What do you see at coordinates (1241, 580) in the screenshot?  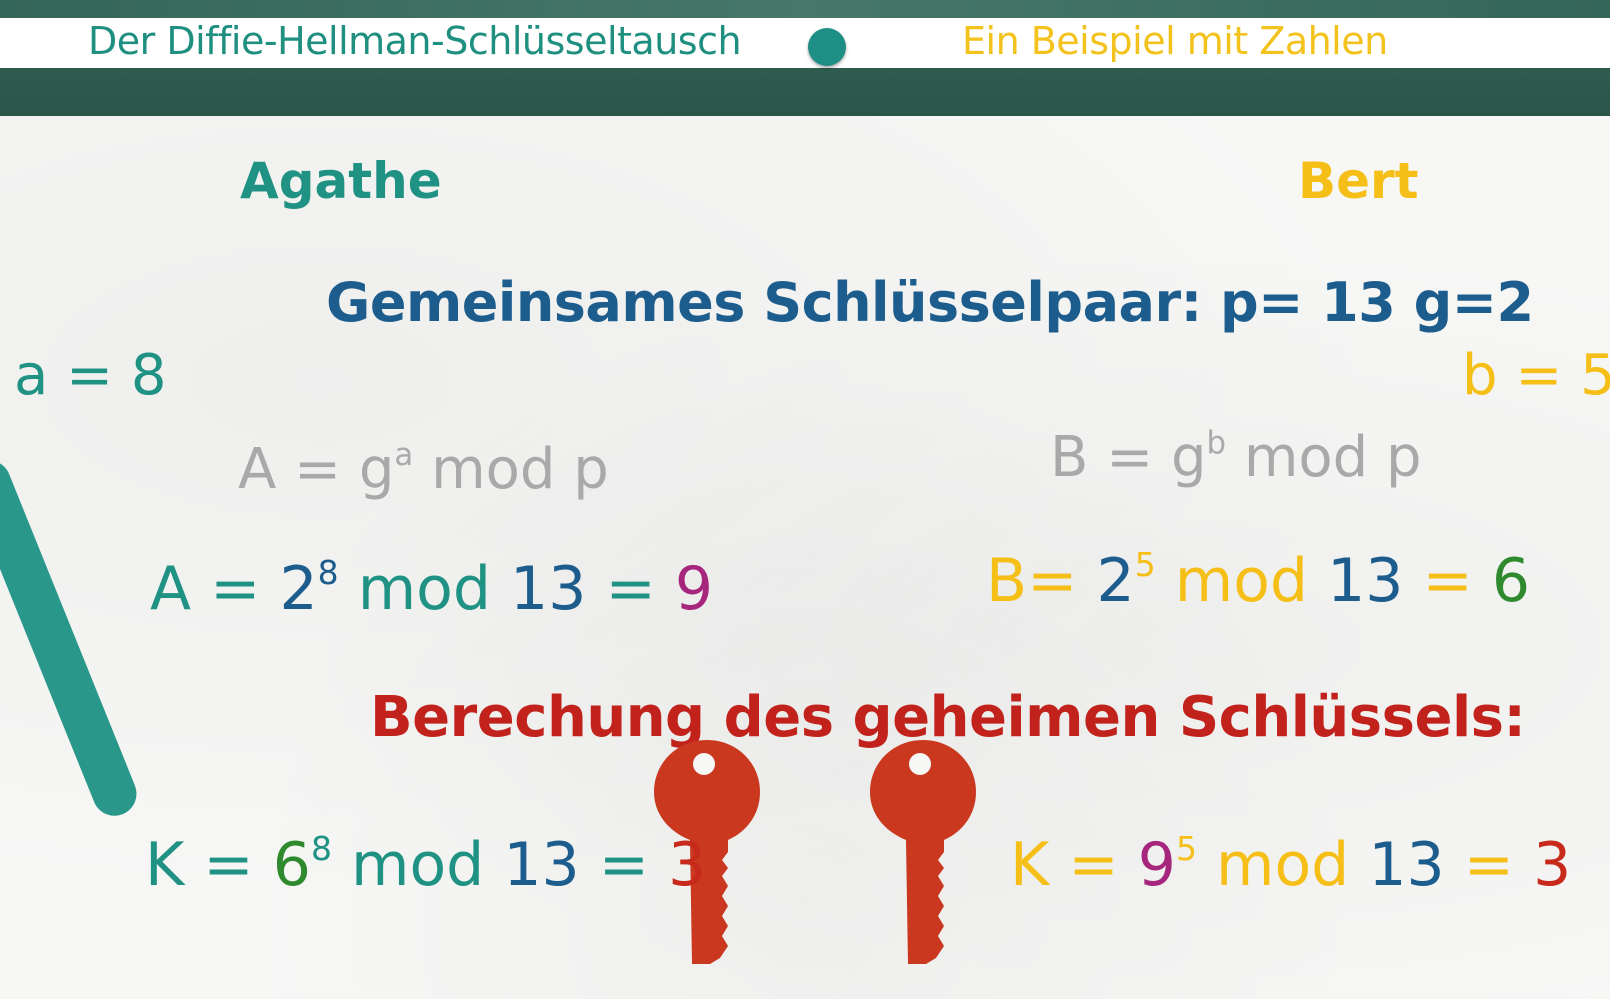 I see `calc-b-mod: mod` at bounding box center [1241, 580].